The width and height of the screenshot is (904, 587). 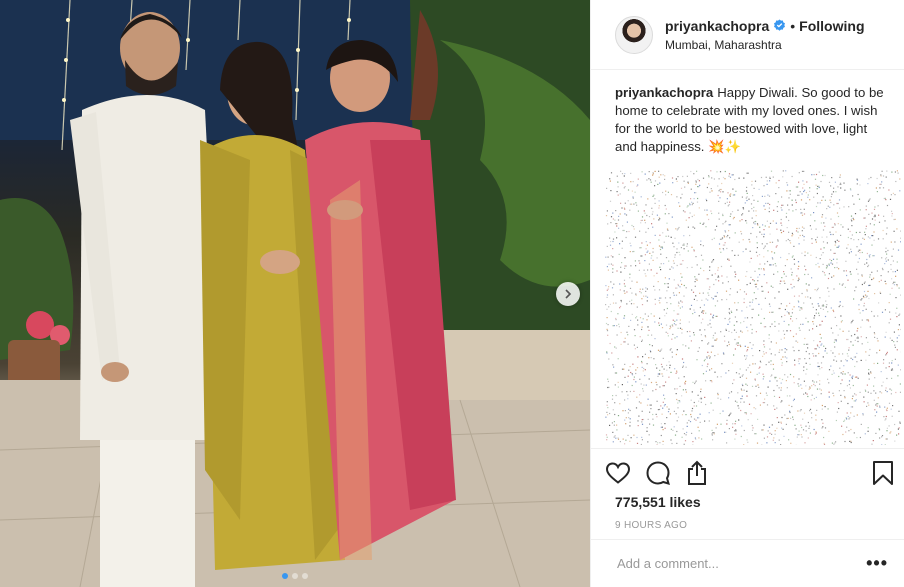 I want to click on chevron-right-icon, so click(x=568, y=294).